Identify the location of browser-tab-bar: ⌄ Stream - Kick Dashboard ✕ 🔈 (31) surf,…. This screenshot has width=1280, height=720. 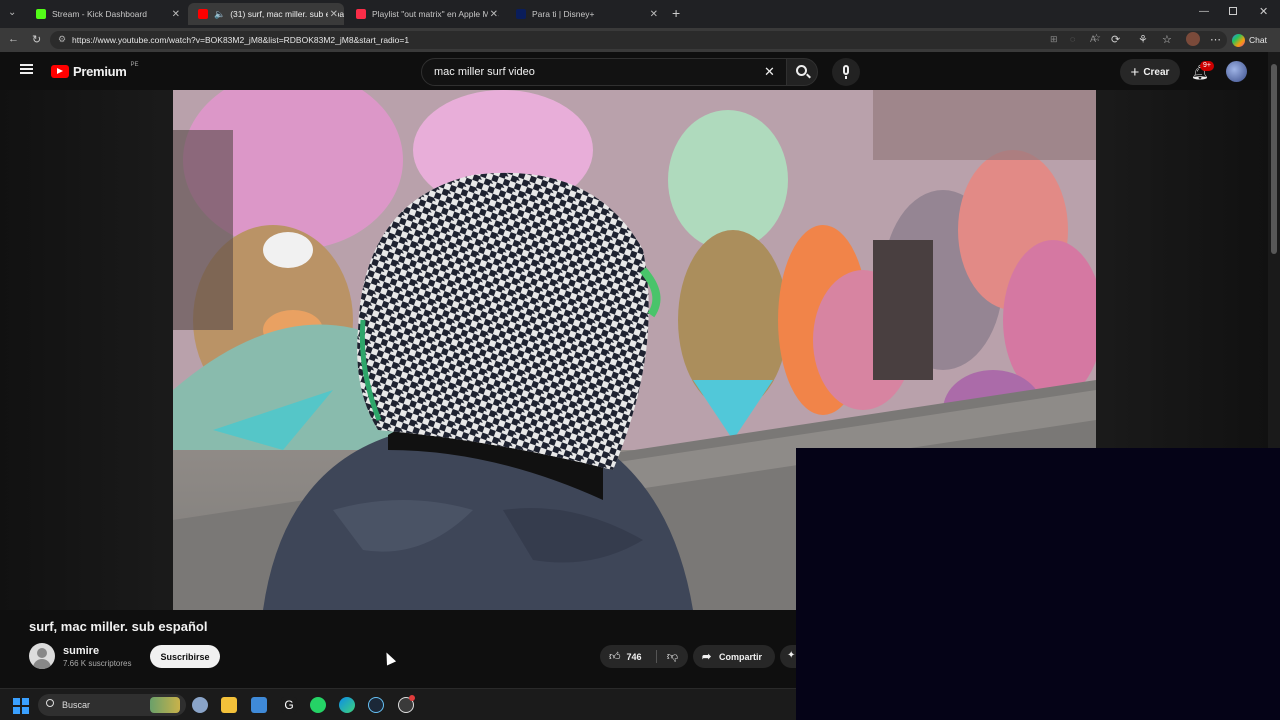
(640, 14).